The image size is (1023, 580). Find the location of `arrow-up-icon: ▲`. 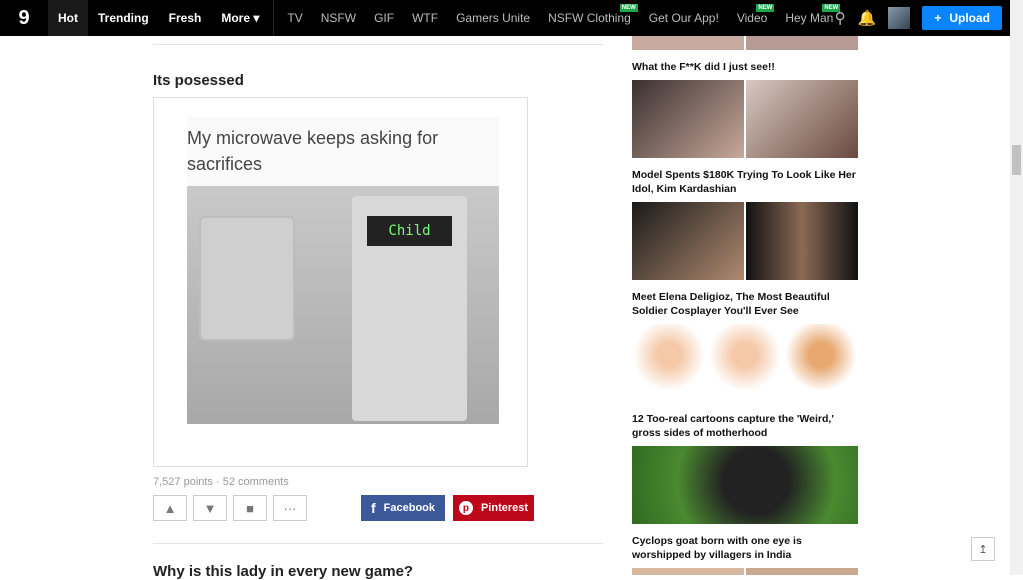

arrow-up-icon: ▲ is located at coordinates (170, 508).